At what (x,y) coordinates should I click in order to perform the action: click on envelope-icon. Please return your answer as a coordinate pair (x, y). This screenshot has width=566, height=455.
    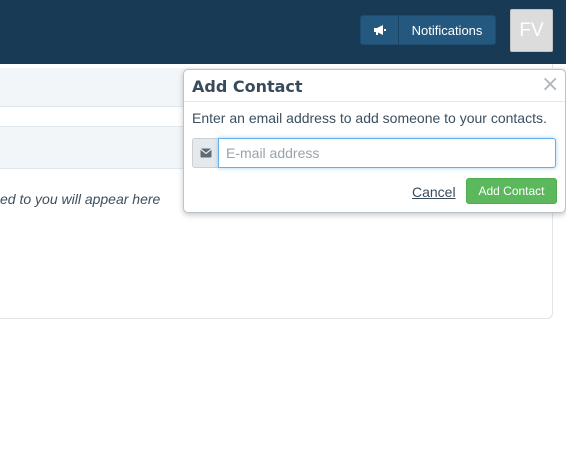
    Looking at the image, I should click on (205, 153).